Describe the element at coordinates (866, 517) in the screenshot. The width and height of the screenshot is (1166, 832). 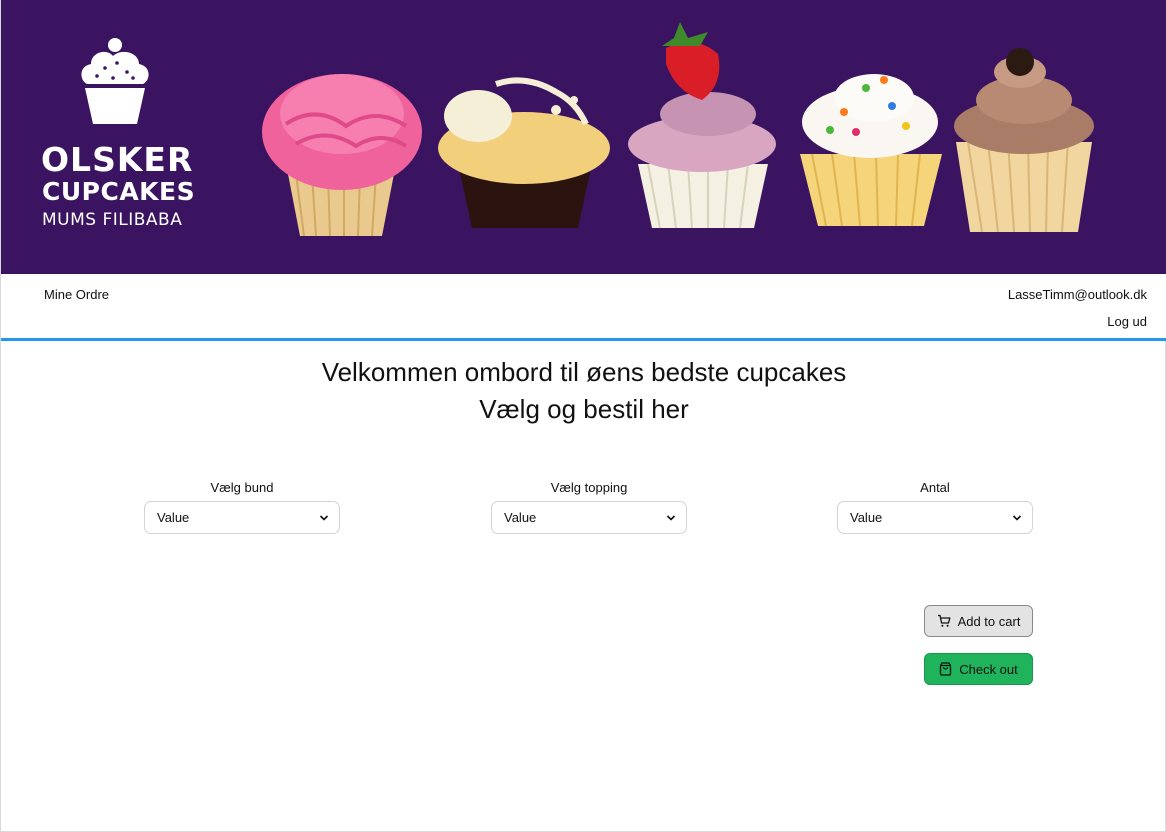
I see `quantity-select-value: Value` at that location.